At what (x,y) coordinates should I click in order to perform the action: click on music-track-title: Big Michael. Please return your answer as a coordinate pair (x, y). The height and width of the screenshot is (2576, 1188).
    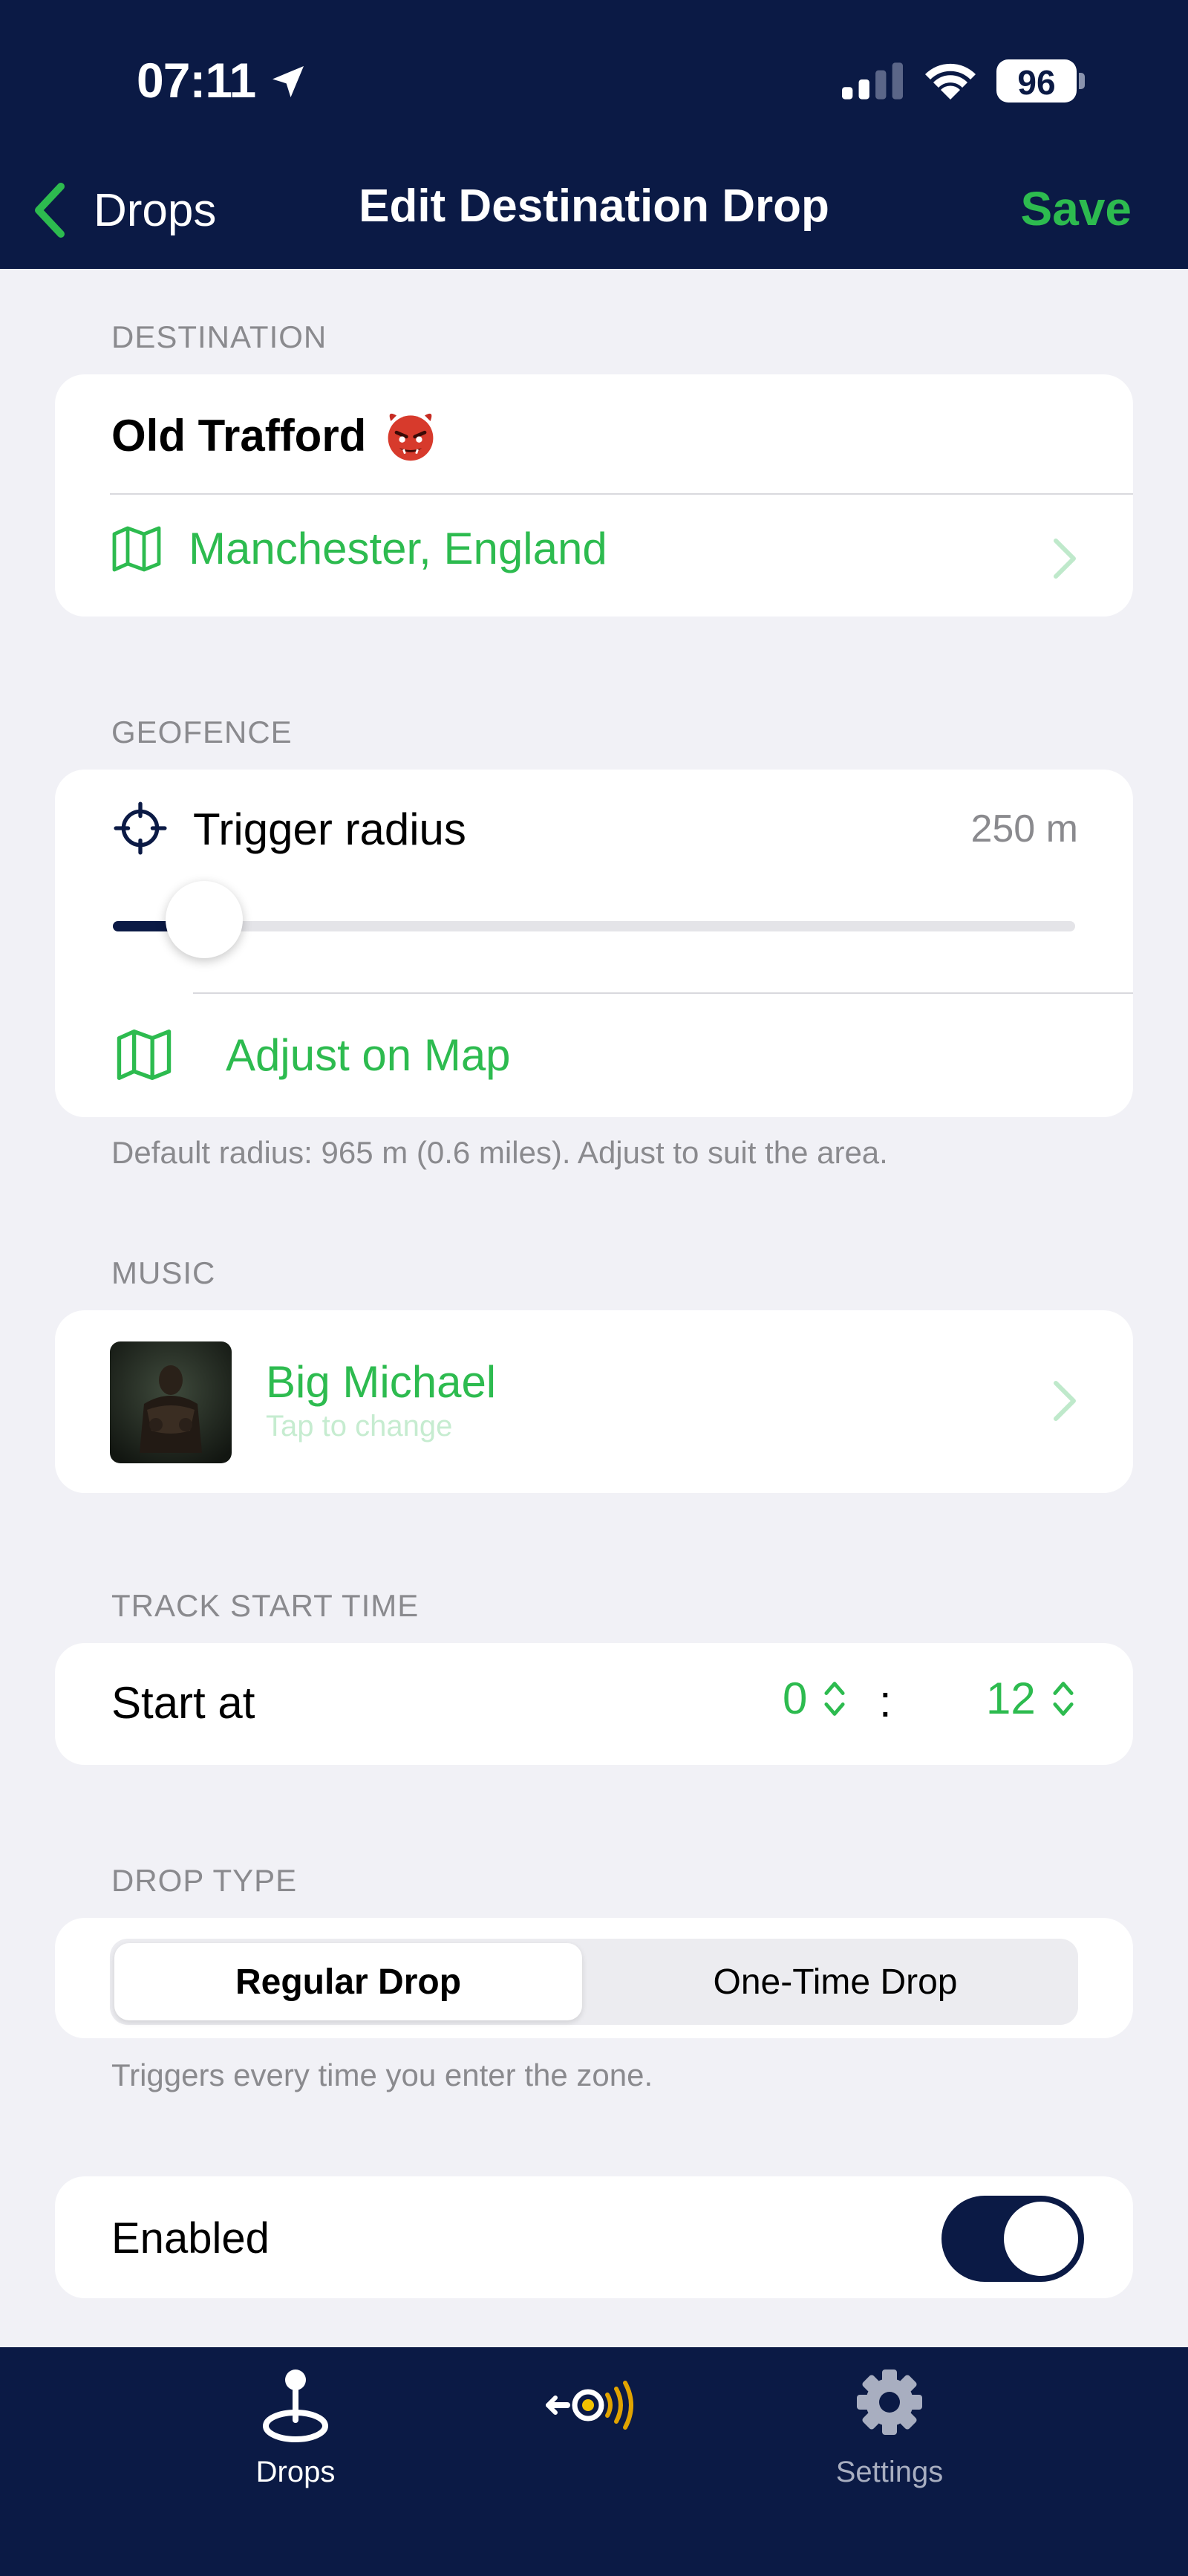
    Looking at the image, I should click on (382, 1382).